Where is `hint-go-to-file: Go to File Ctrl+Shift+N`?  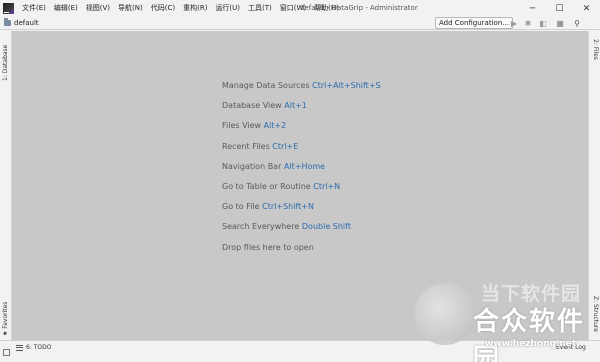
hint-go-to-file: Go to File Ctrl+Shift+N is located at coordinates (268, 207).